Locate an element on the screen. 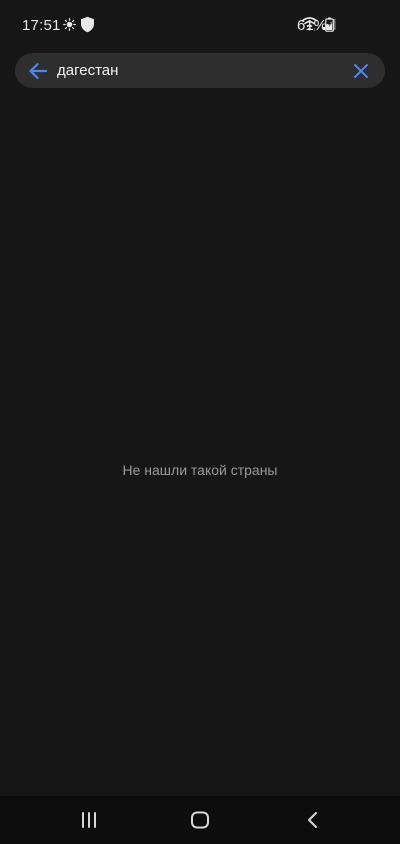 The height and width of the screenshot is (844, 400). search-bar is located at coordinates (200, 70).